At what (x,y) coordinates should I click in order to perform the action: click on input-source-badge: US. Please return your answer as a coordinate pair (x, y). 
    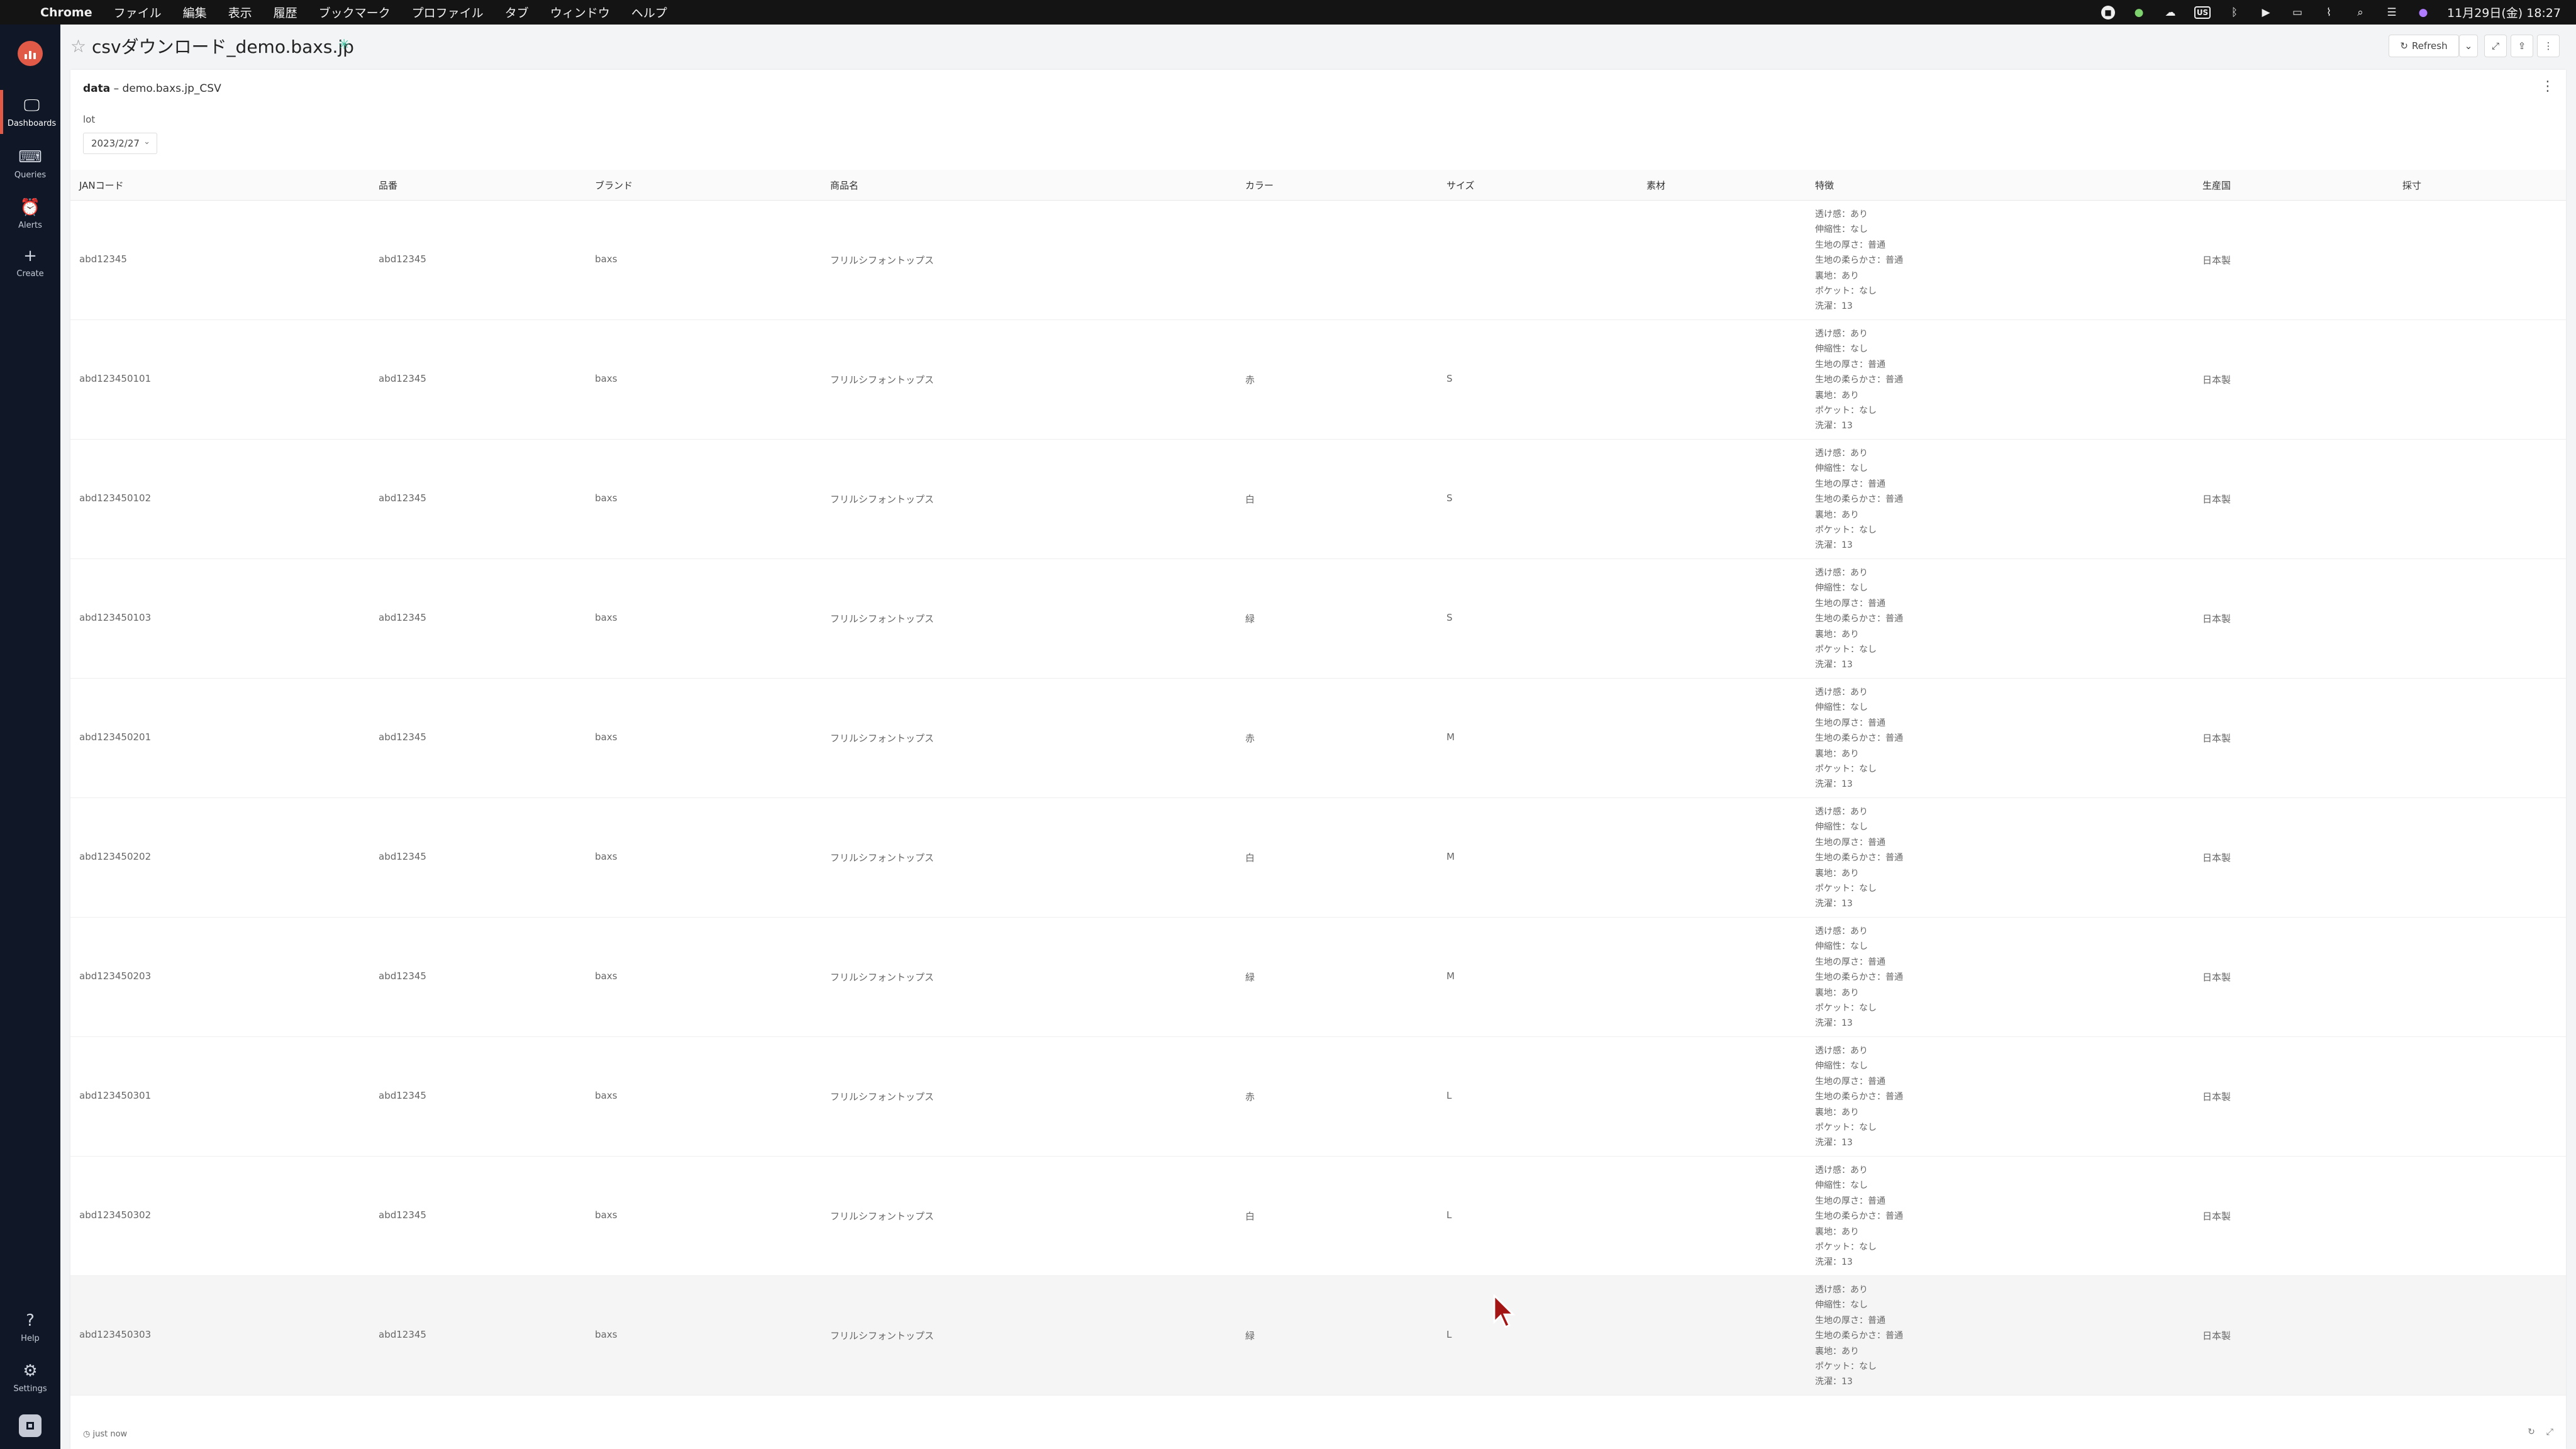
    Looking at the image, I should click on (2202, 12).